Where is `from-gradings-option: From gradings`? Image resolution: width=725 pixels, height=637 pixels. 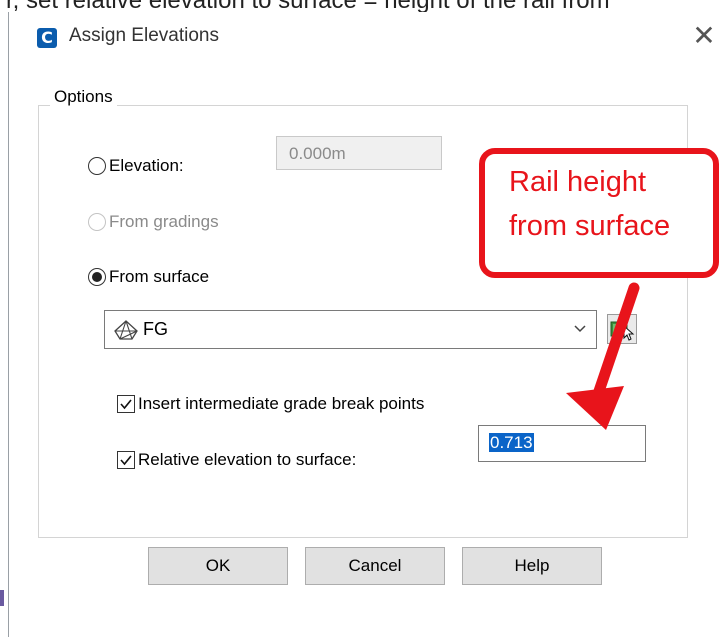 from-gradings-option: From gradings is located at coordinates (153, 222).